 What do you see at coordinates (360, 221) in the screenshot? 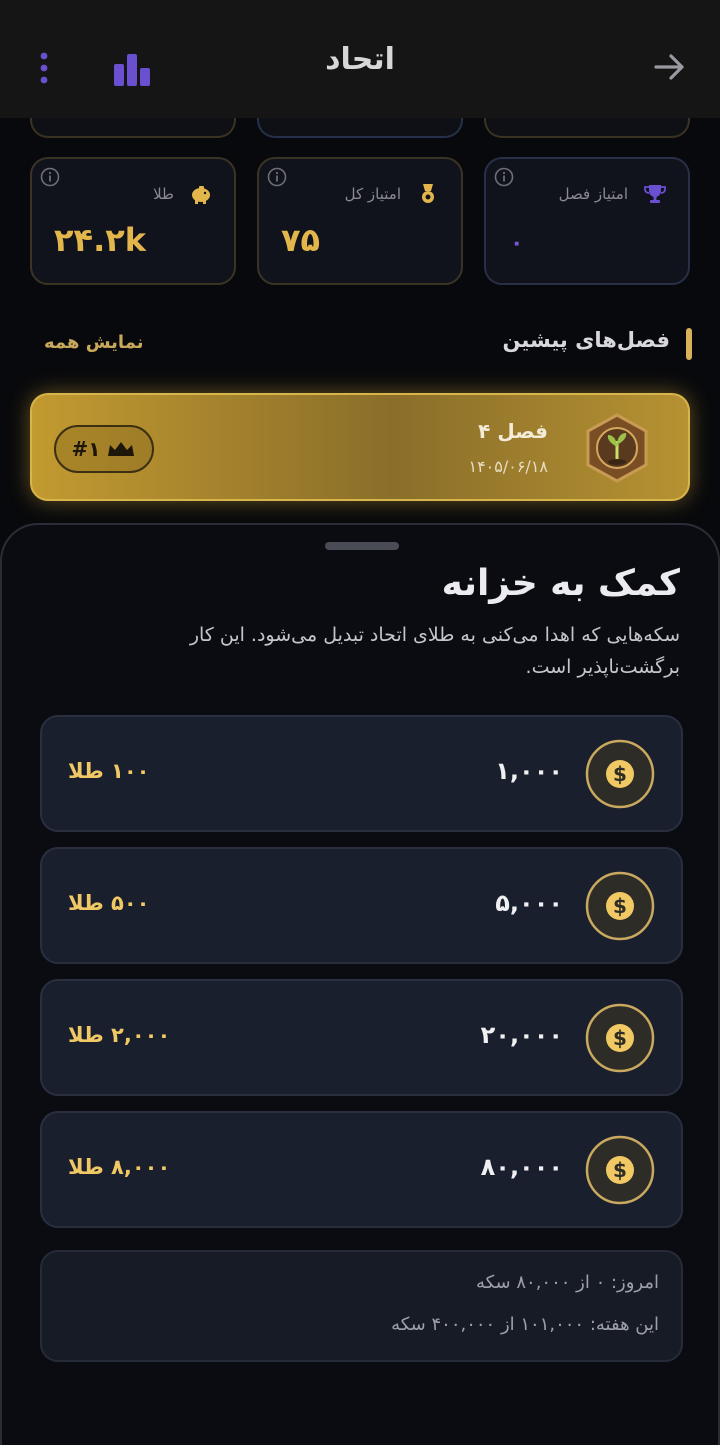
I see `stat-card-total-score: امتیاز کل ۷۵` at bounding box center [360, 221].